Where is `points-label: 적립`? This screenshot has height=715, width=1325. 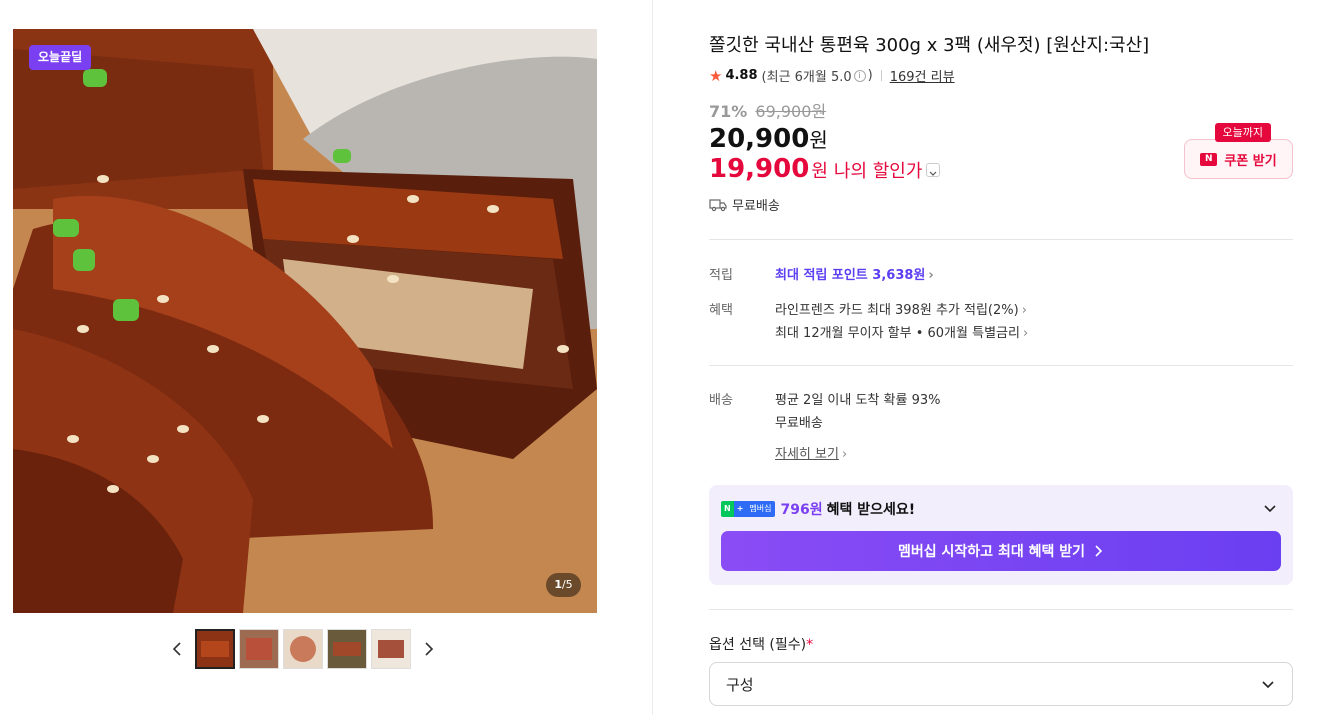 points-label: 적립 is located at coordinates (721, 275).